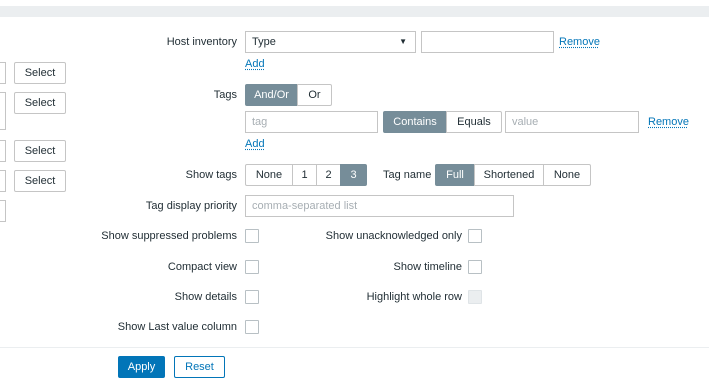 The height and width of the screenshot is (378, 709). I want to click on tag-display-priority-placeholder: comma-separated list, so click(305, 206).